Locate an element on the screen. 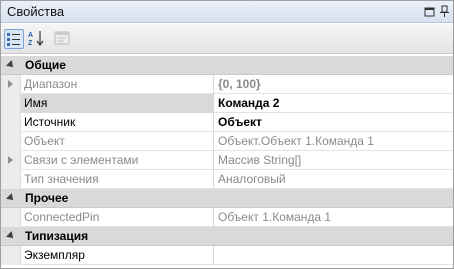 The height and width of the screenshot is (269, 454). category-label: Типизация is located at coordinates (57, 236).